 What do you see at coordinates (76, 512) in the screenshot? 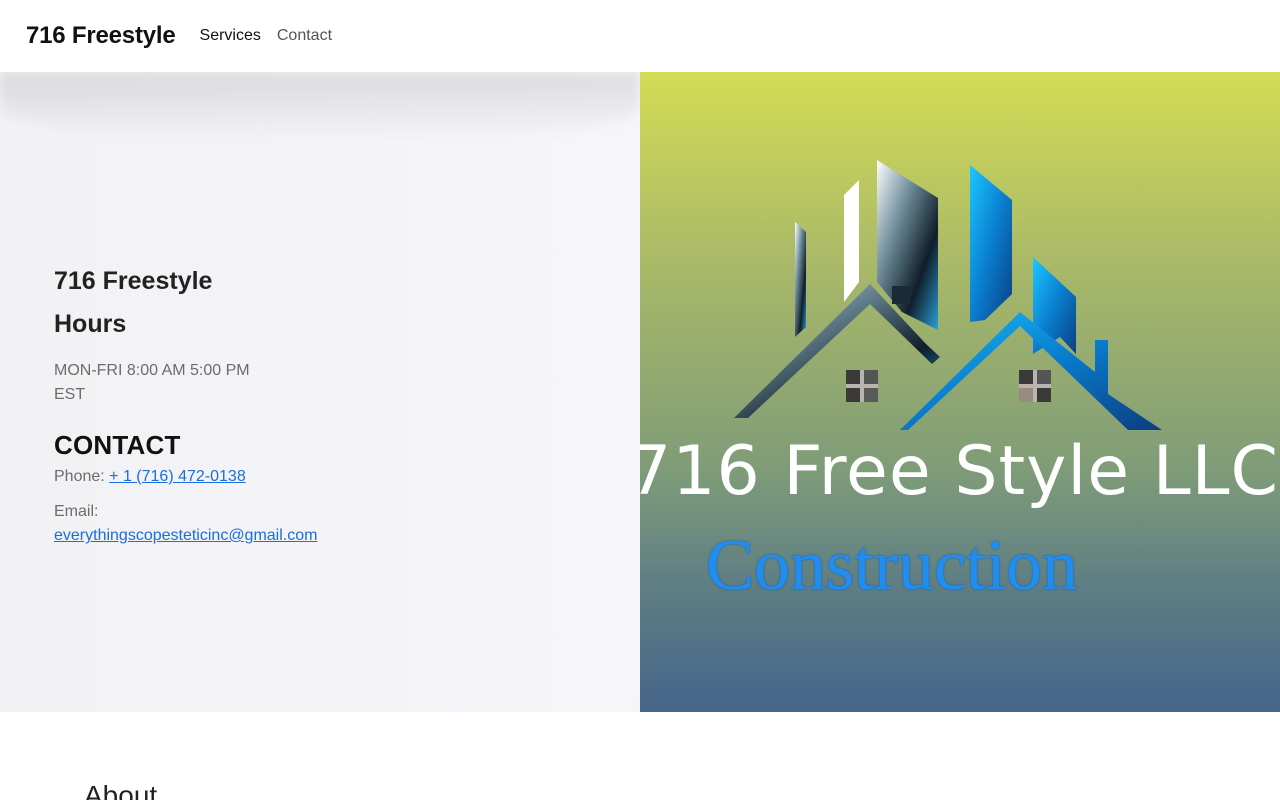
I see `email-label: Email:` at bounding box center [76, 512].